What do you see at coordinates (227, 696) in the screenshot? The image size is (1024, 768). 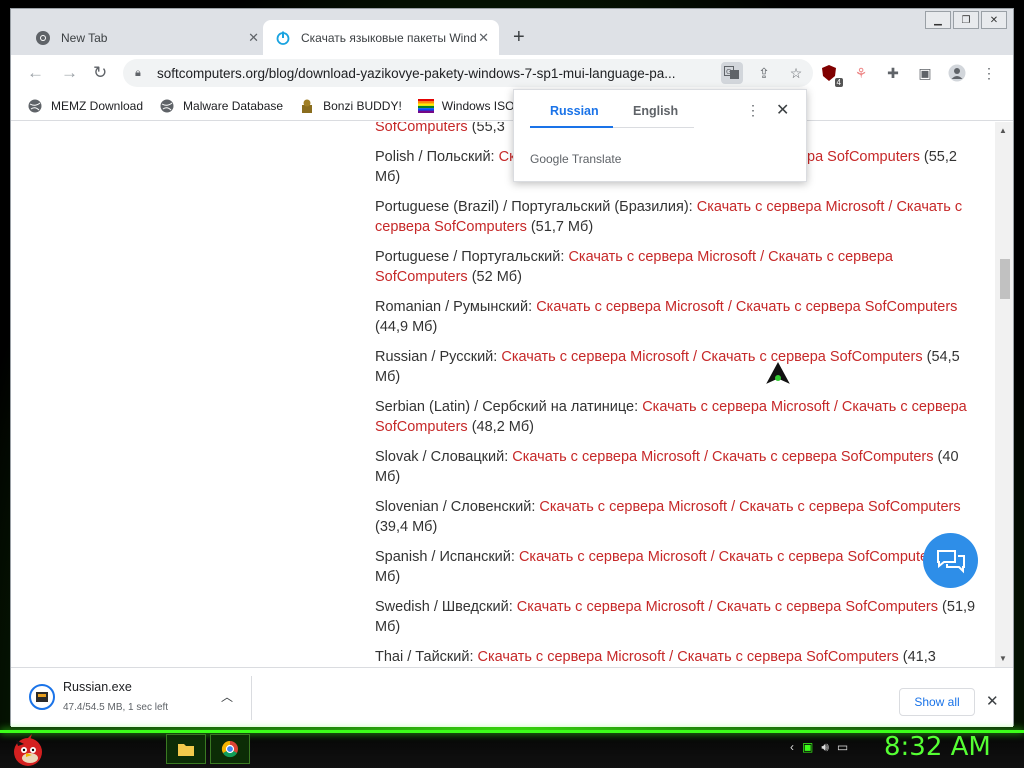 I see `chevron-up-icon: ︿` at bounding box center [227, 696].